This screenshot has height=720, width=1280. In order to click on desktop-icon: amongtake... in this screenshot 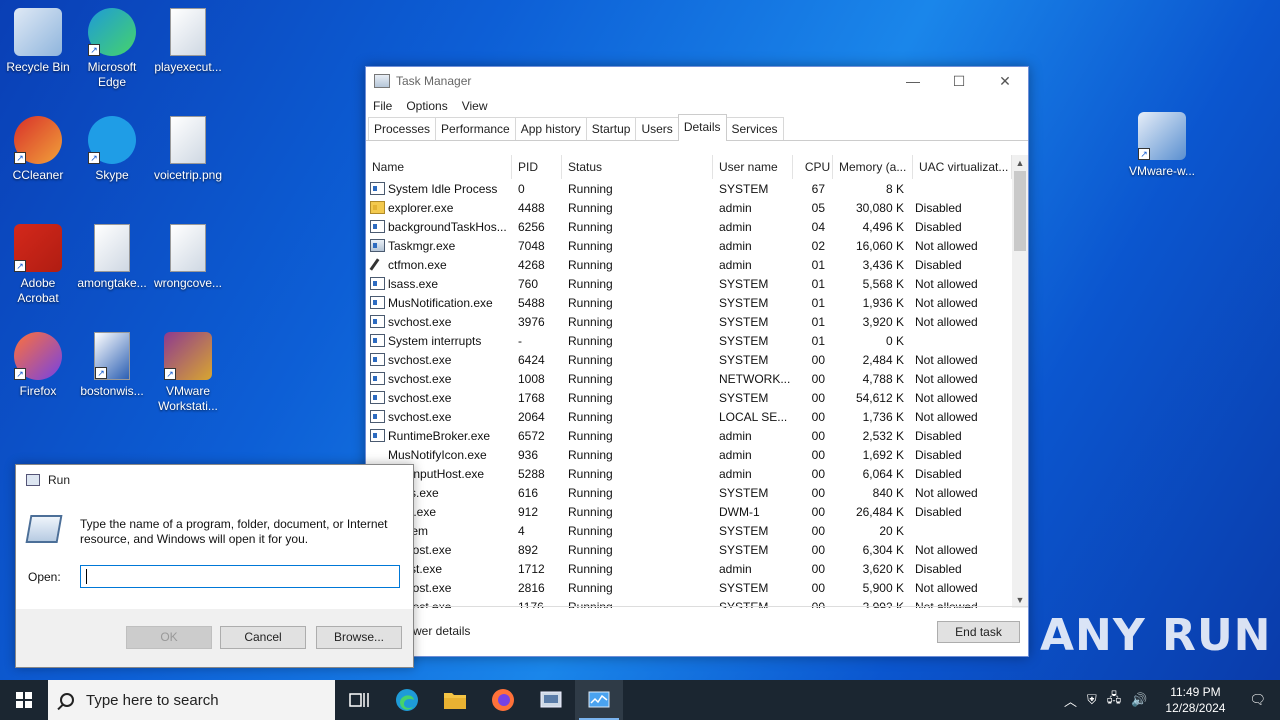, I will do `click(112, 257)`.